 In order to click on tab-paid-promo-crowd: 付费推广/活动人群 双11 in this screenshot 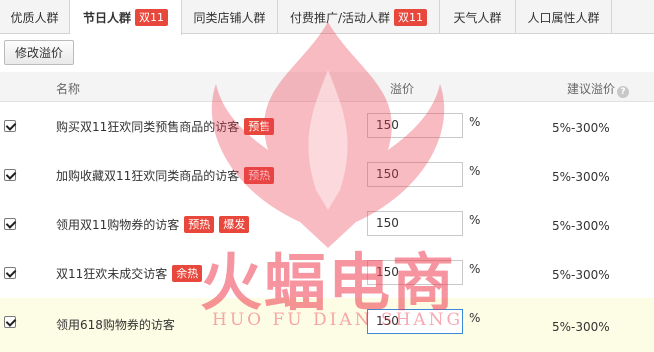, I will do `click(359, 17)`.